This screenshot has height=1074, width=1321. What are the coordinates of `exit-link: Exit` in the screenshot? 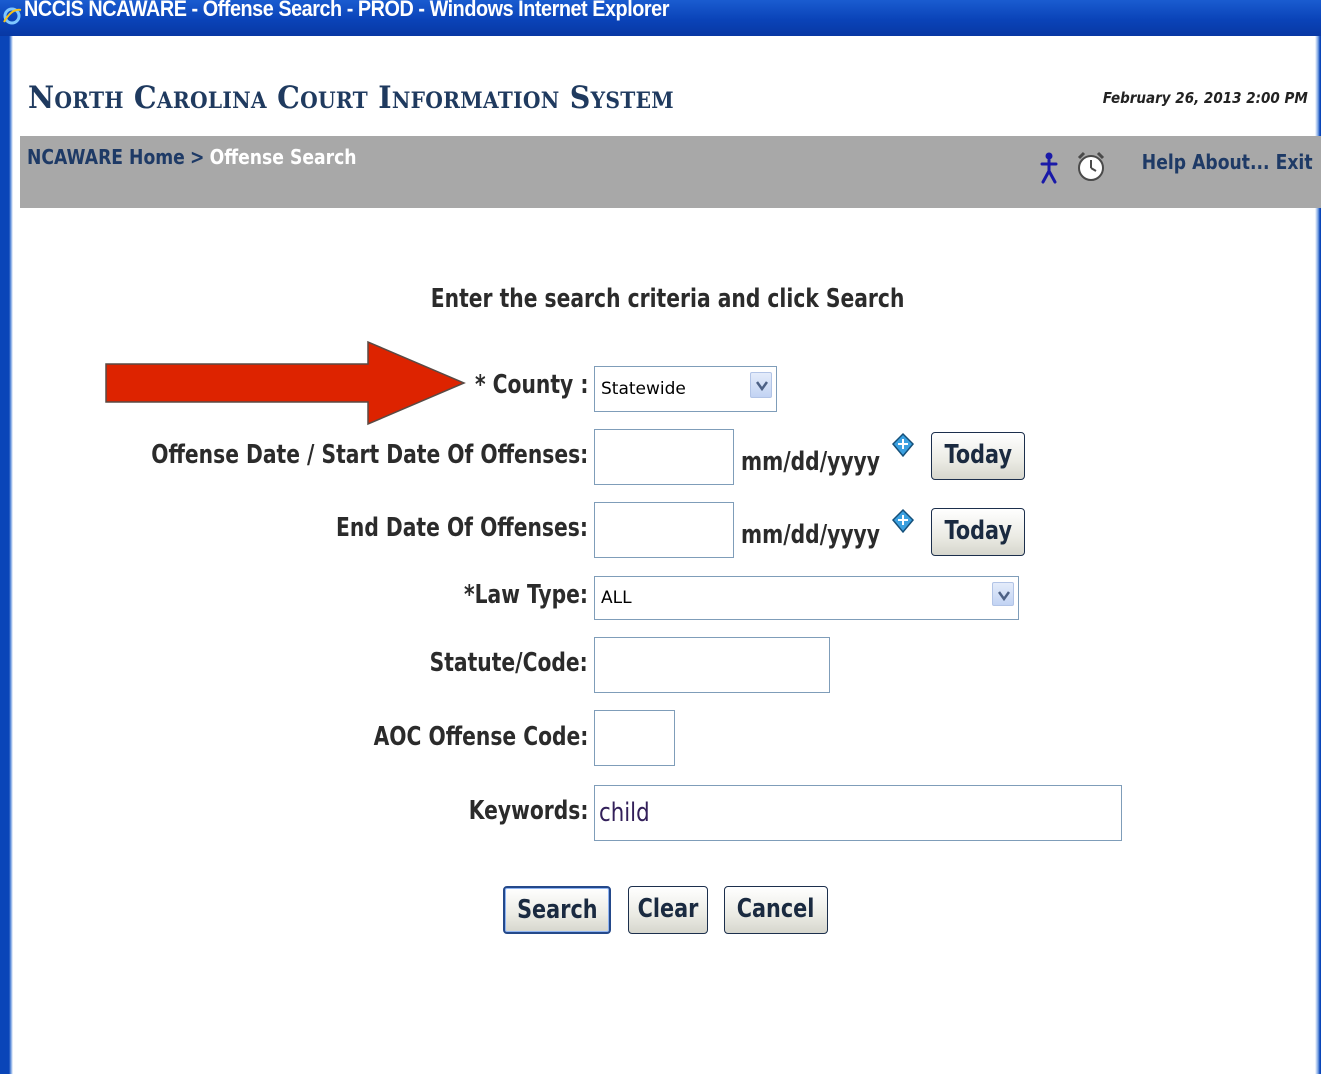 It's located at (1294, 162).